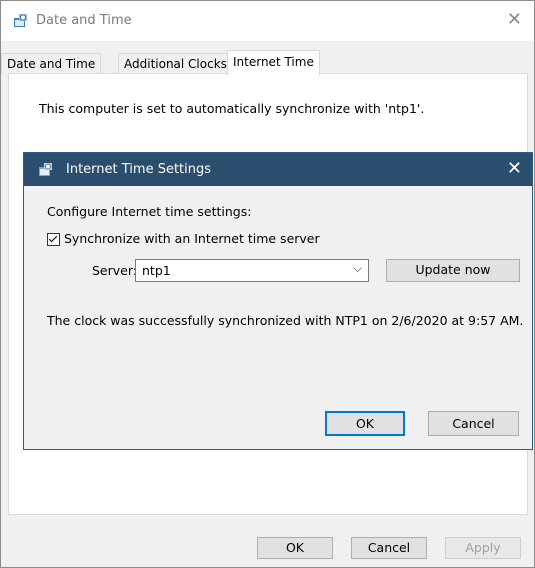 The height and width of the screenshot is (568, 535). I want to click on server-label: Server:, so click(114, 270).